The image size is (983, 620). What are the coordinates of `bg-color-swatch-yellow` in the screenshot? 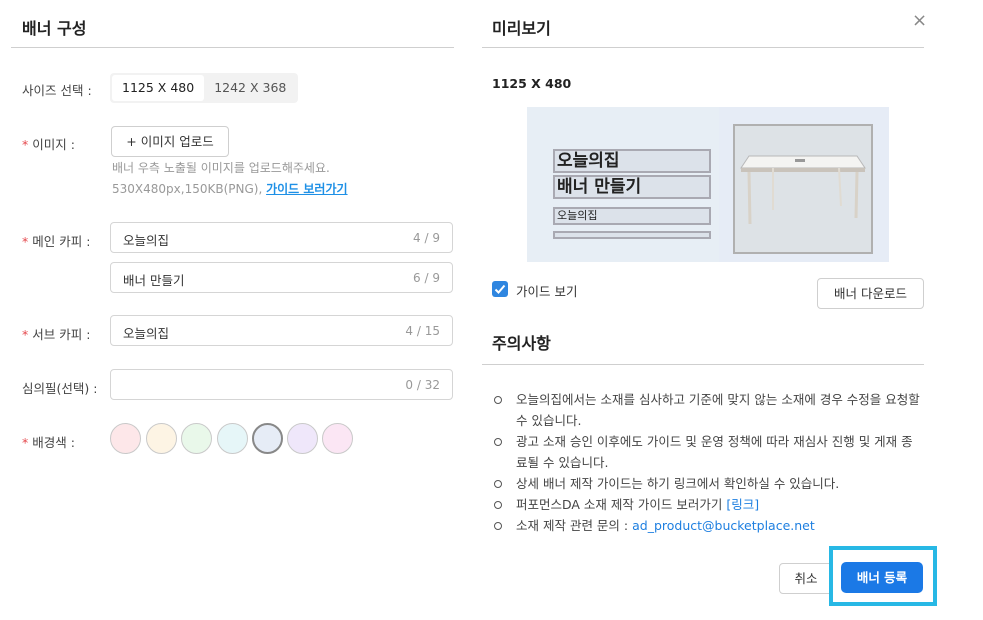 It's located at (161, 438).